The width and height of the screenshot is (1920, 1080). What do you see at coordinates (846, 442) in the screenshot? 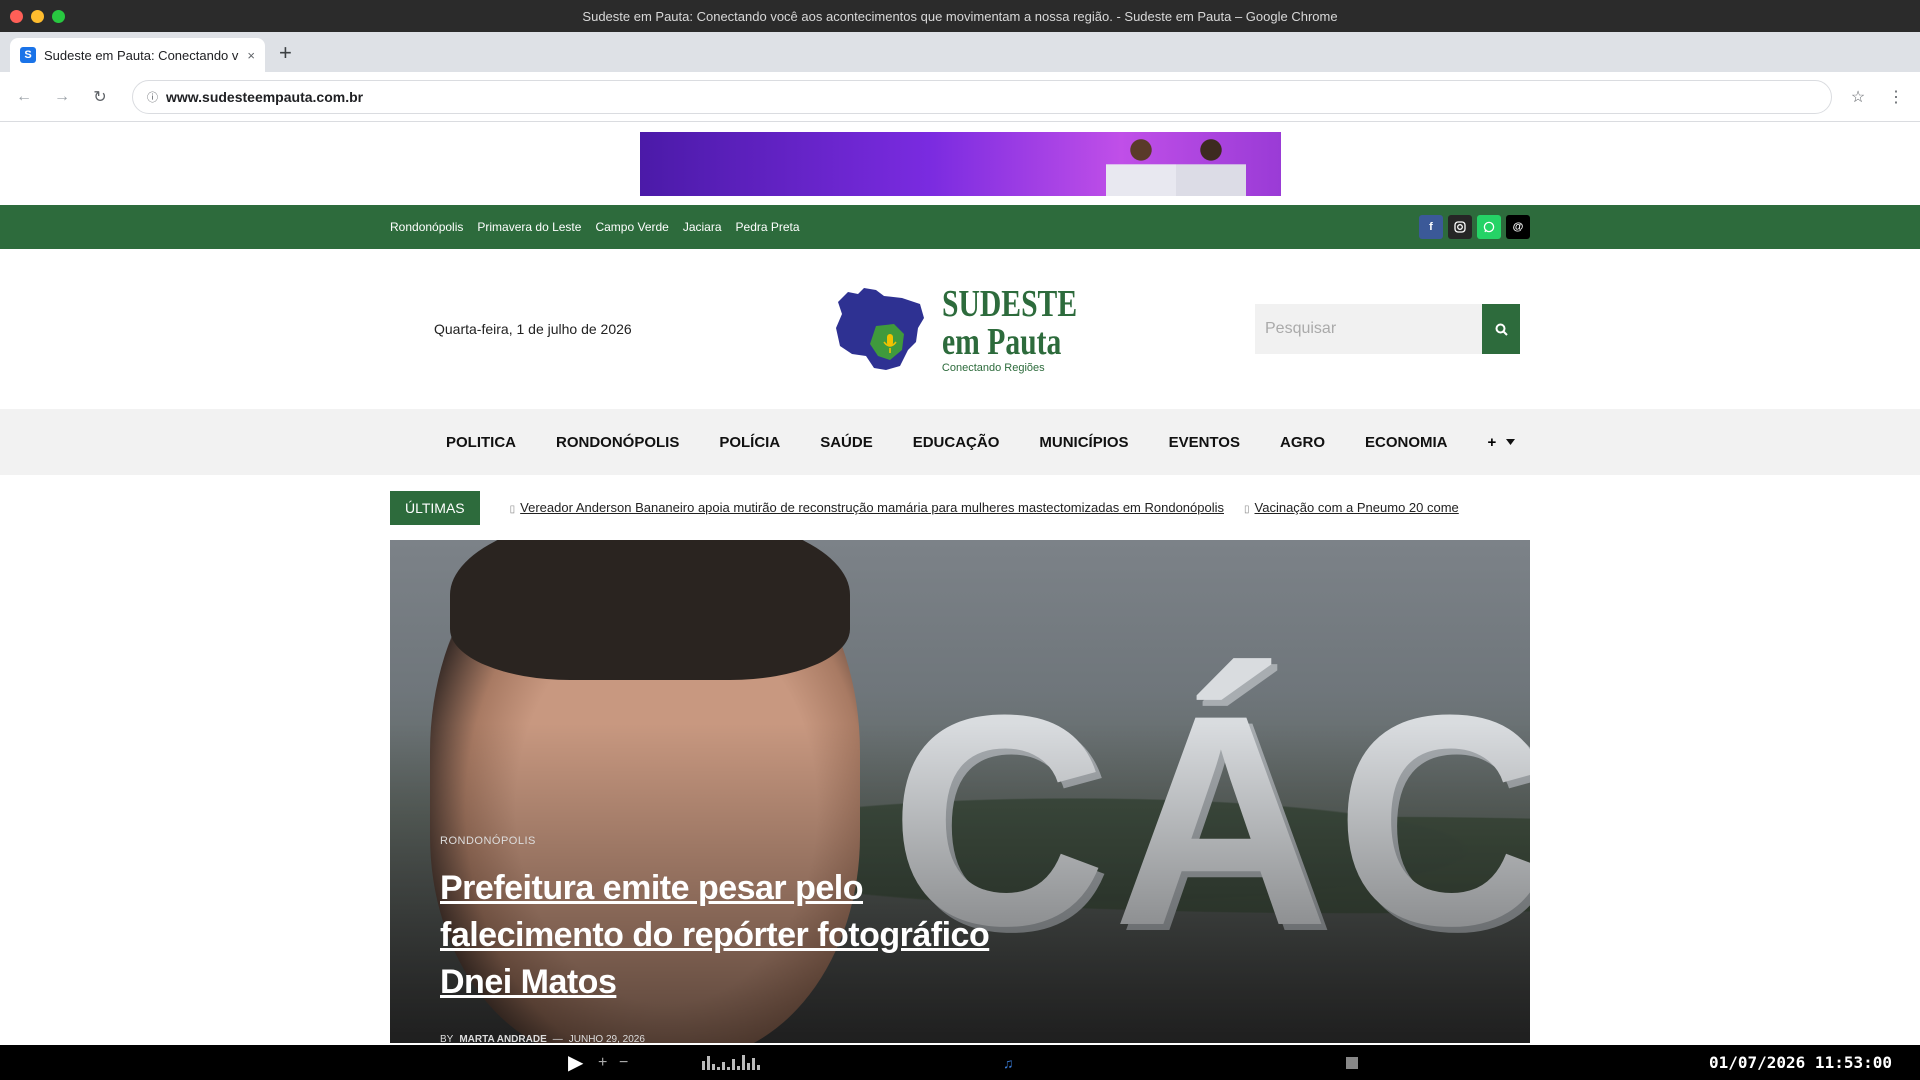
I see `nav-item-saude: SAÚDE` at bounding box center [846, 442].